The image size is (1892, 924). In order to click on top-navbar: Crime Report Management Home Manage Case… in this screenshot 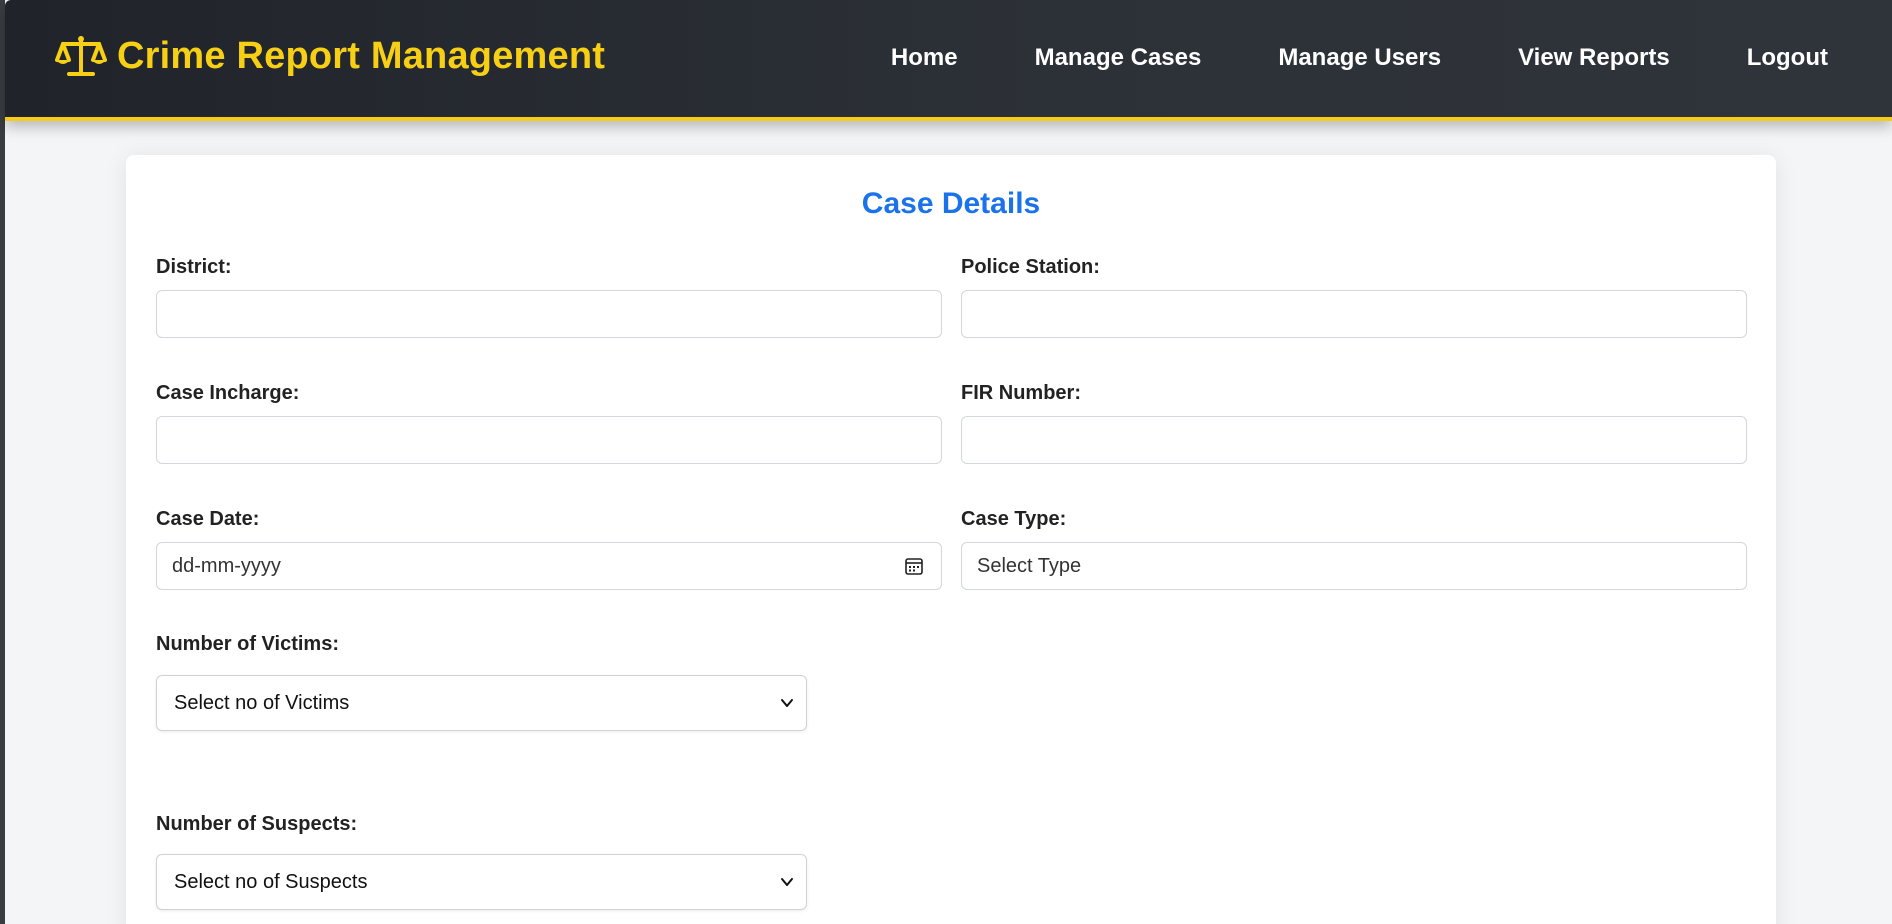, I will do `click(948, 60)`.